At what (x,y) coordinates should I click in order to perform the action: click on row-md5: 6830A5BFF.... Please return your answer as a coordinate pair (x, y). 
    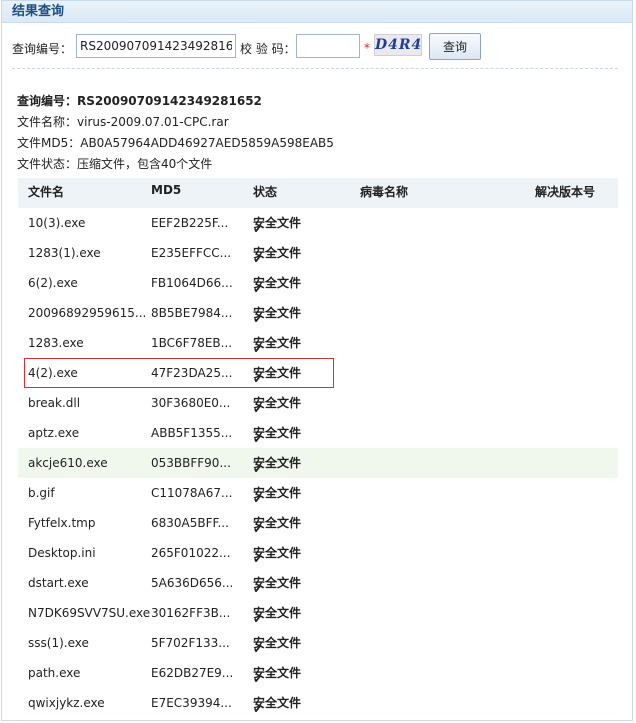
    Looking at the image, I should click on (190, 523).